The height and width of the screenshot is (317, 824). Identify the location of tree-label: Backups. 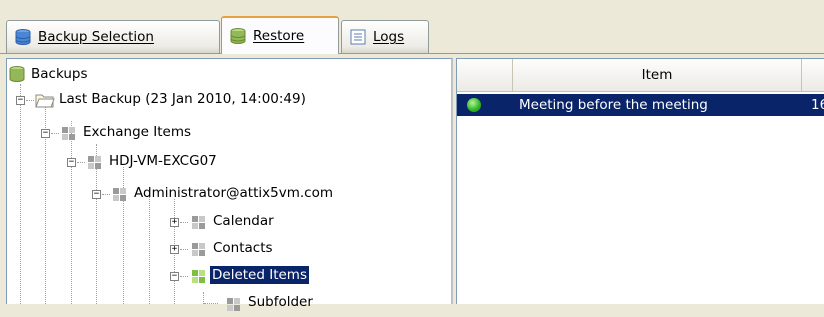
(59, 74).